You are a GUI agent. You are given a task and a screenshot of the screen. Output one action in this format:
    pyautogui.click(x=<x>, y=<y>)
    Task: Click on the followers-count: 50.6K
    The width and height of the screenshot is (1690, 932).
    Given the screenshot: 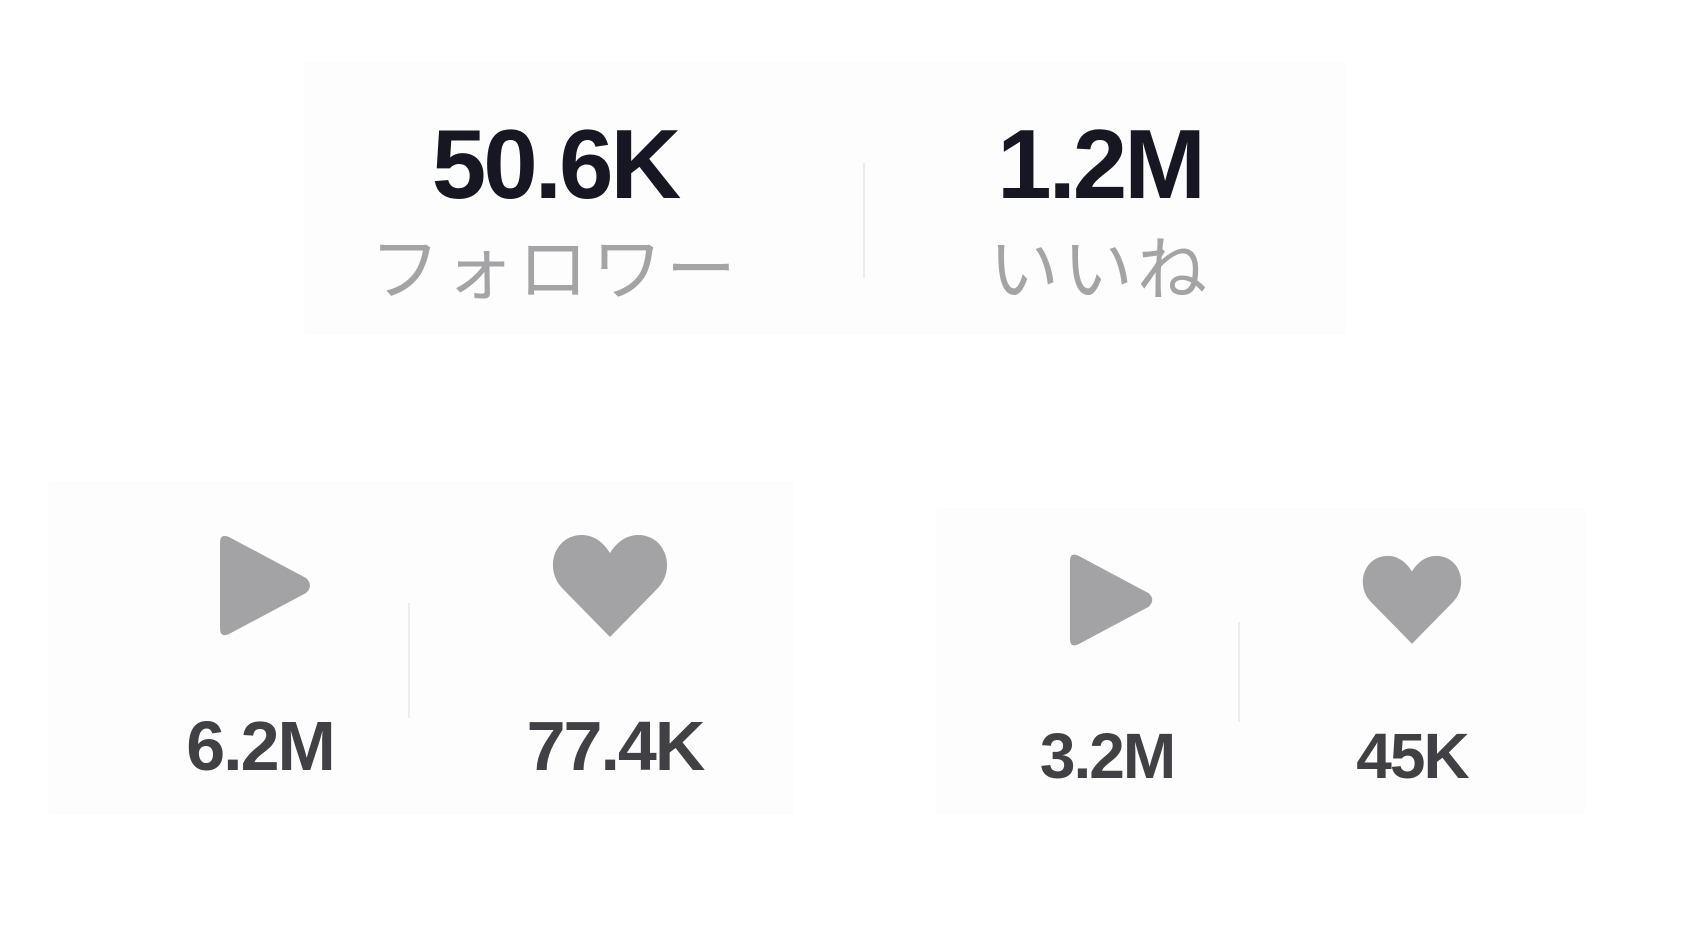 What is the action you would take?
    pyautogui.click(x=556, y=164)
    